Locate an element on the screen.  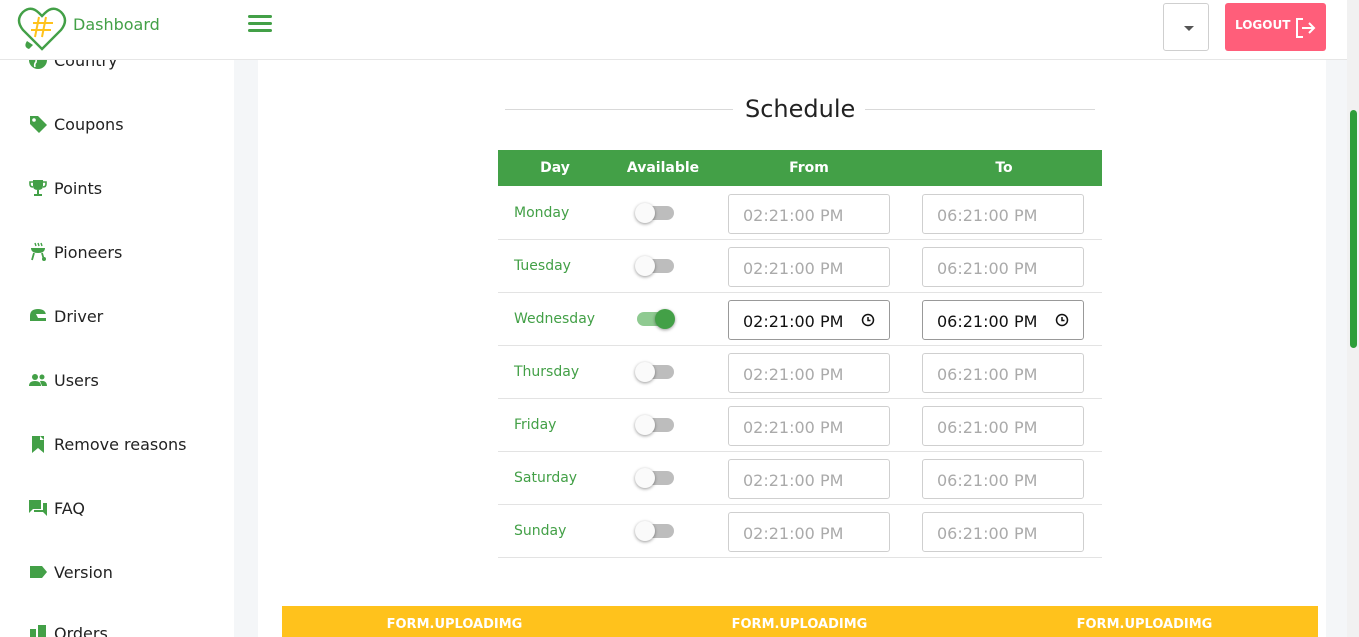
header-to: To is located at coordinates (1004, 168).